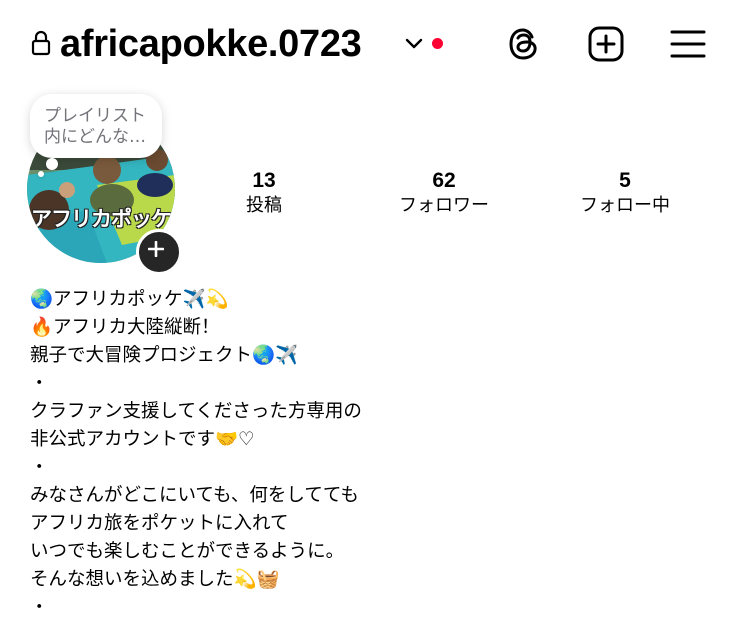  What do you see at coordinates (125, 327) in the screenshot?
I see `bio-line: 🔥アフリカ大陸縦断！` at bounding box center [125, 327].